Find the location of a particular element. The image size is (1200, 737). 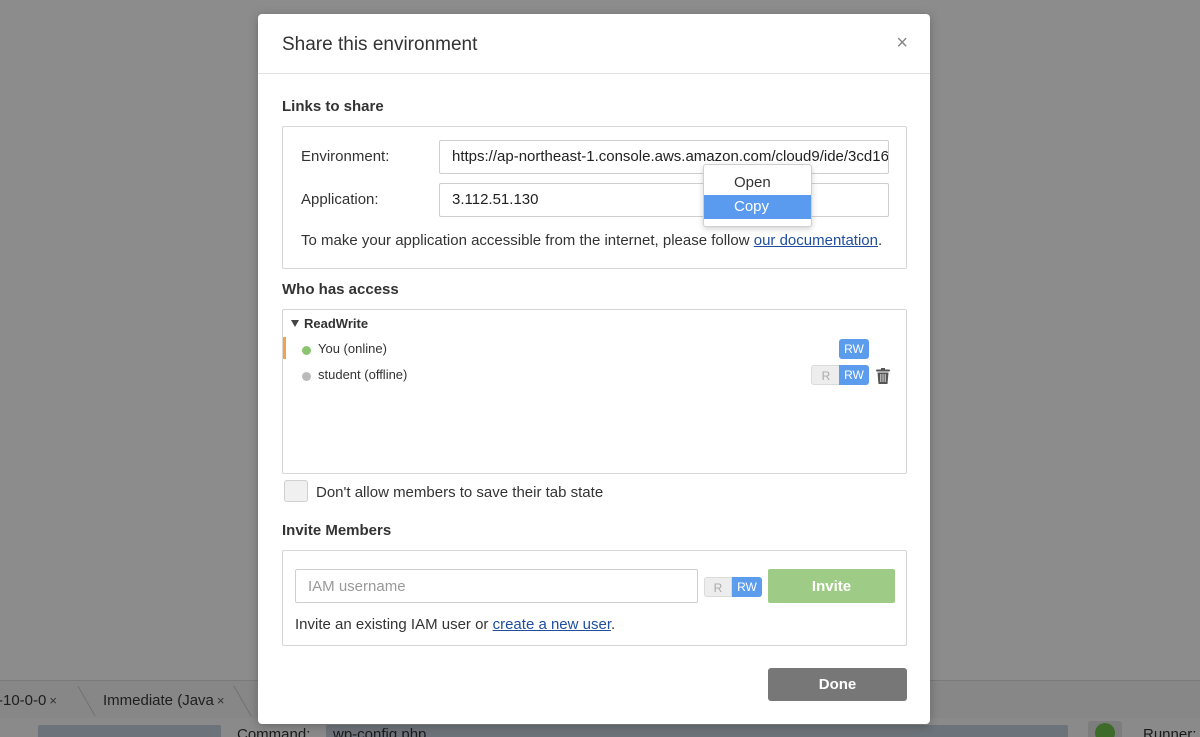

member-row: student (offline) R RW is located at coordinates (594, 375).